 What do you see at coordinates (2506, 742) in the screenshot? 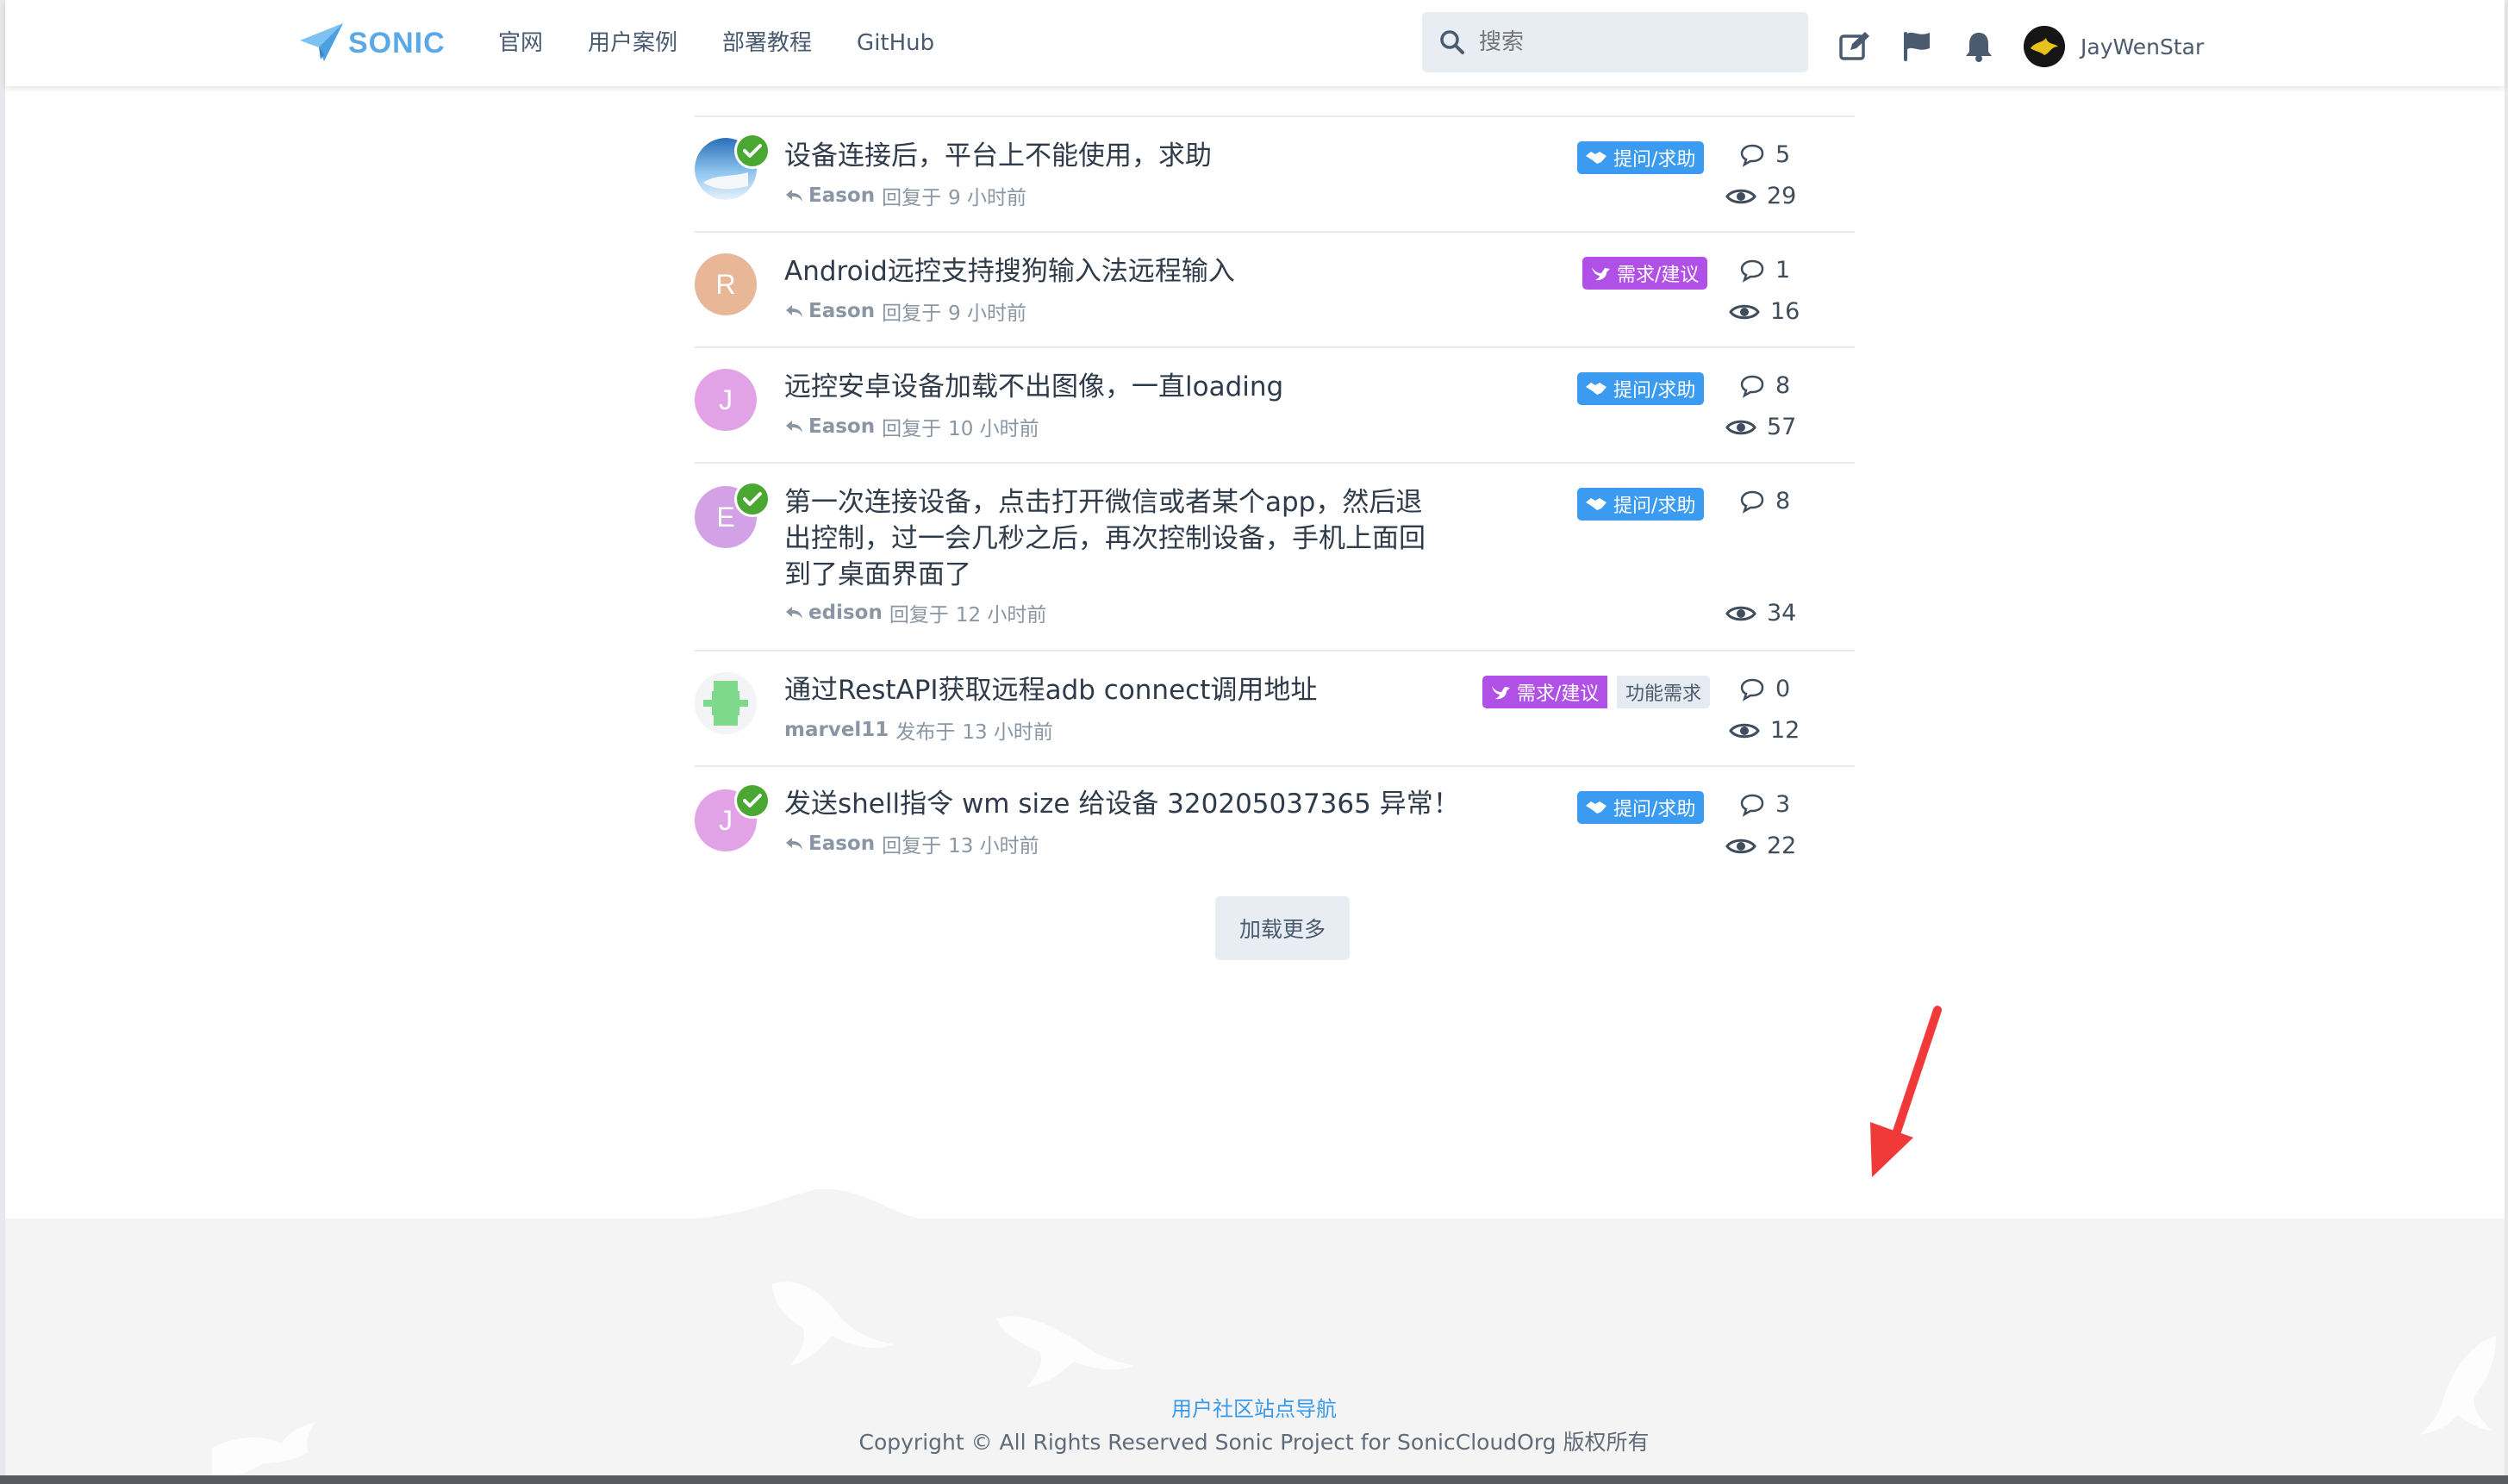
I see `window-right-border` at bounding box center [2506, 742].